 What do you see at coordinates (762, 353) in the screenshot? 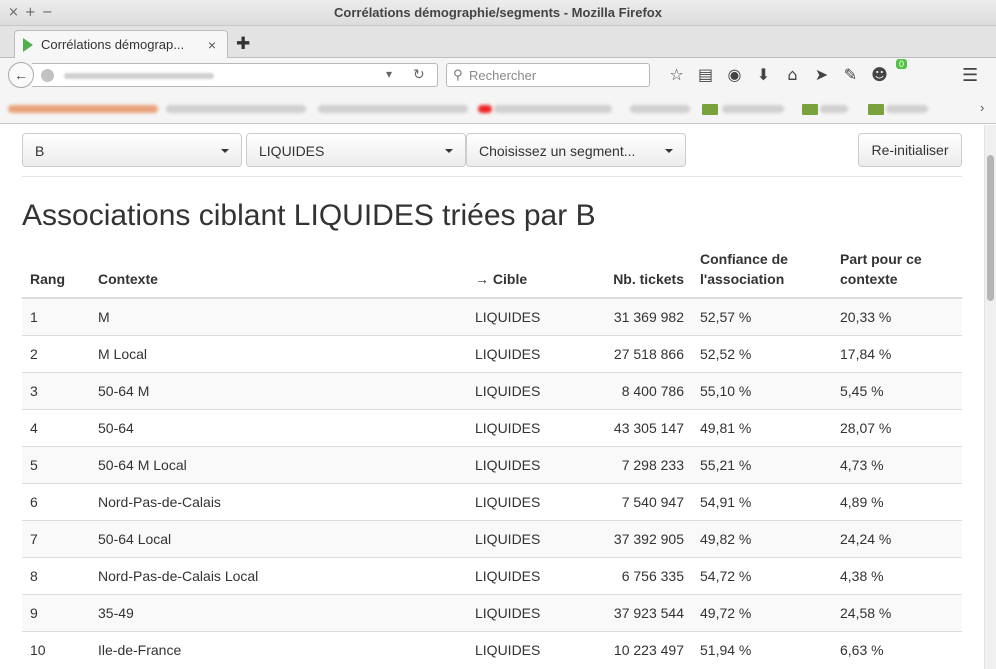
I see `cell-confidence: 52,52 %` at bounding box center [762, 353].